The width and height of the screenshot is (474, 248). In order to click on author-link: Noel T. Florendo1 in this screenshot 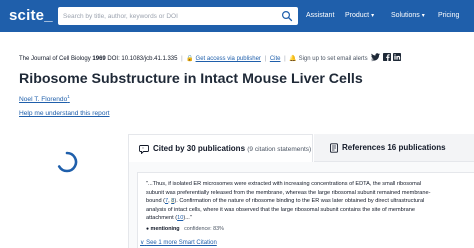, I will do `click(44, 98)`.